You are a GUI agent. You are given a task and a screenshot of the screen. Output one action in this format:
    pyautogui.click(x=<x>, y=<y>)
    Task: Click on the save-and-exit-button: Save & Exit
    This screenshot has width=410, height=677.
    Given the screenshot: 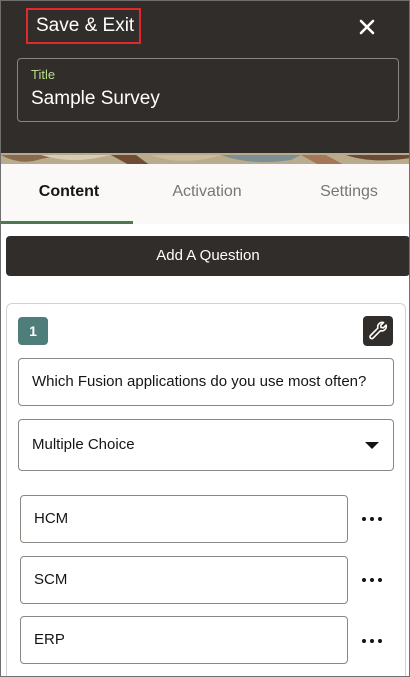 What is the action you would take?
    pyautogui.click(x=83, y=26)
    